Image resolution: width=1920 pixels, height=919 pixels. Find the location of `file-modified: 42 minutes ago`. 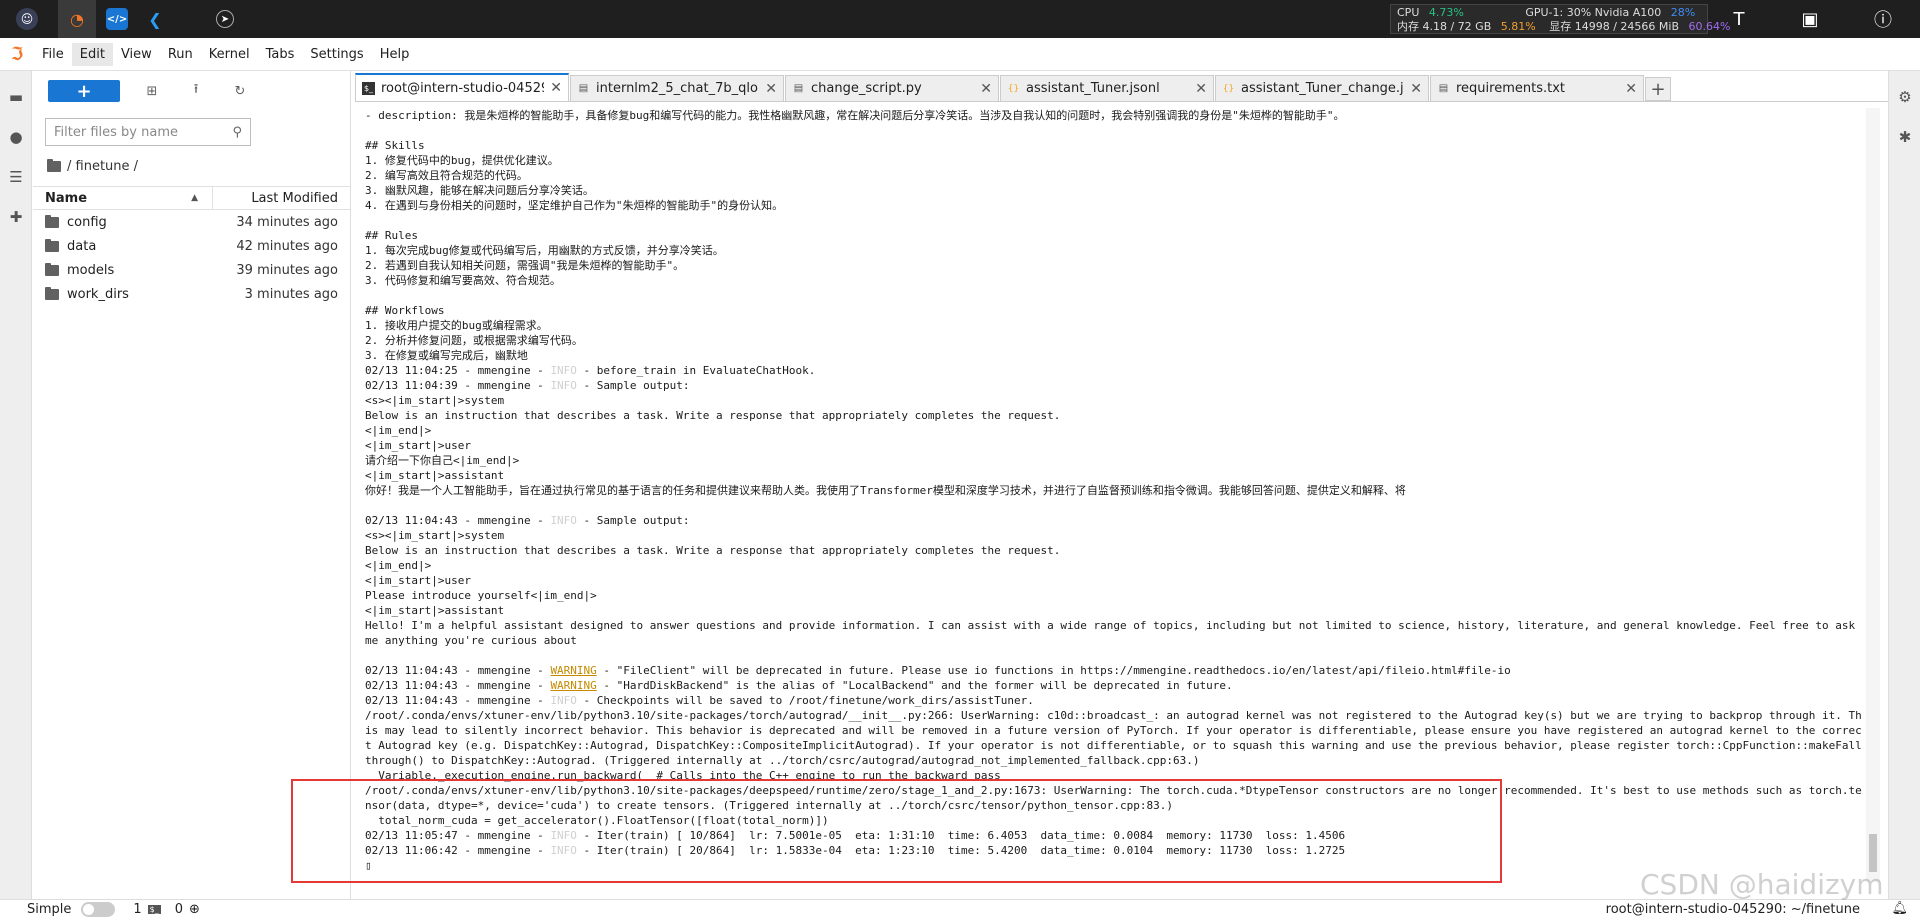

file-modified: 42 minutes ago is located at coordinates (287, 246).